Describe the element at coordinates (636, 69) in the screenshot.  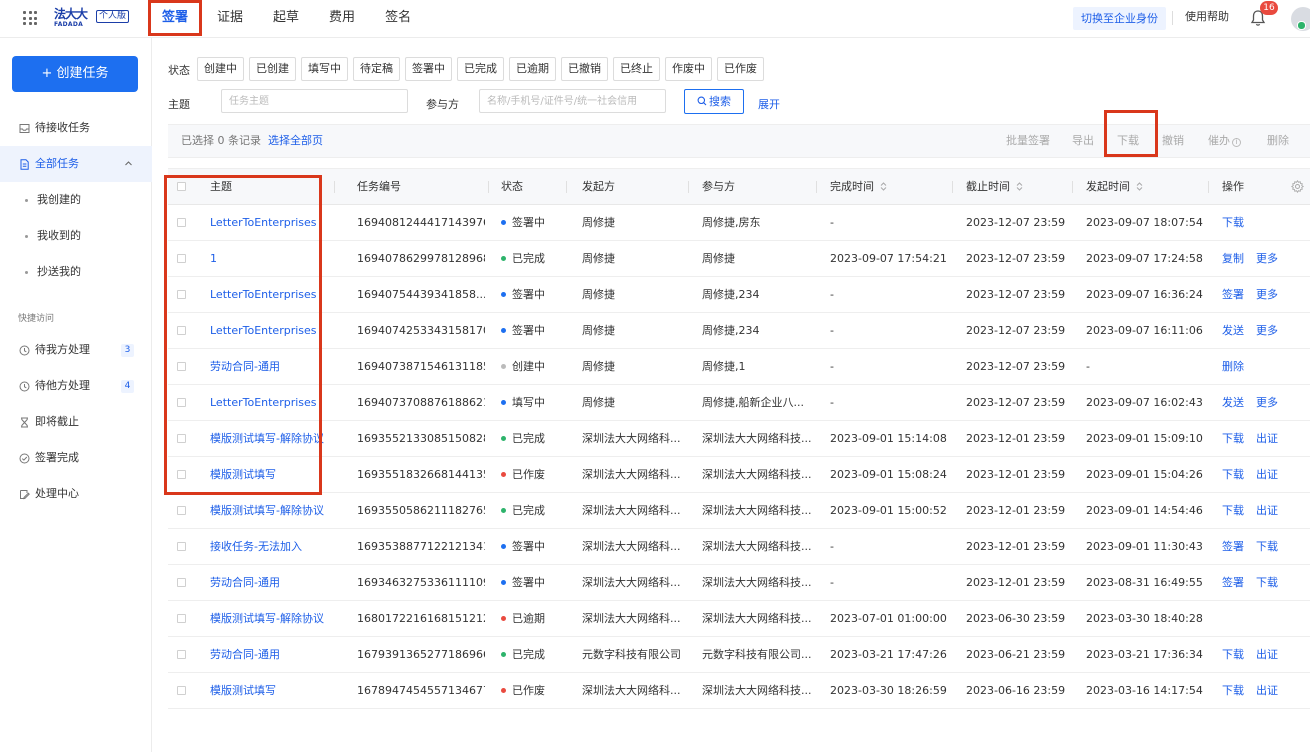
I see `status-chip: 已终止` at that location.